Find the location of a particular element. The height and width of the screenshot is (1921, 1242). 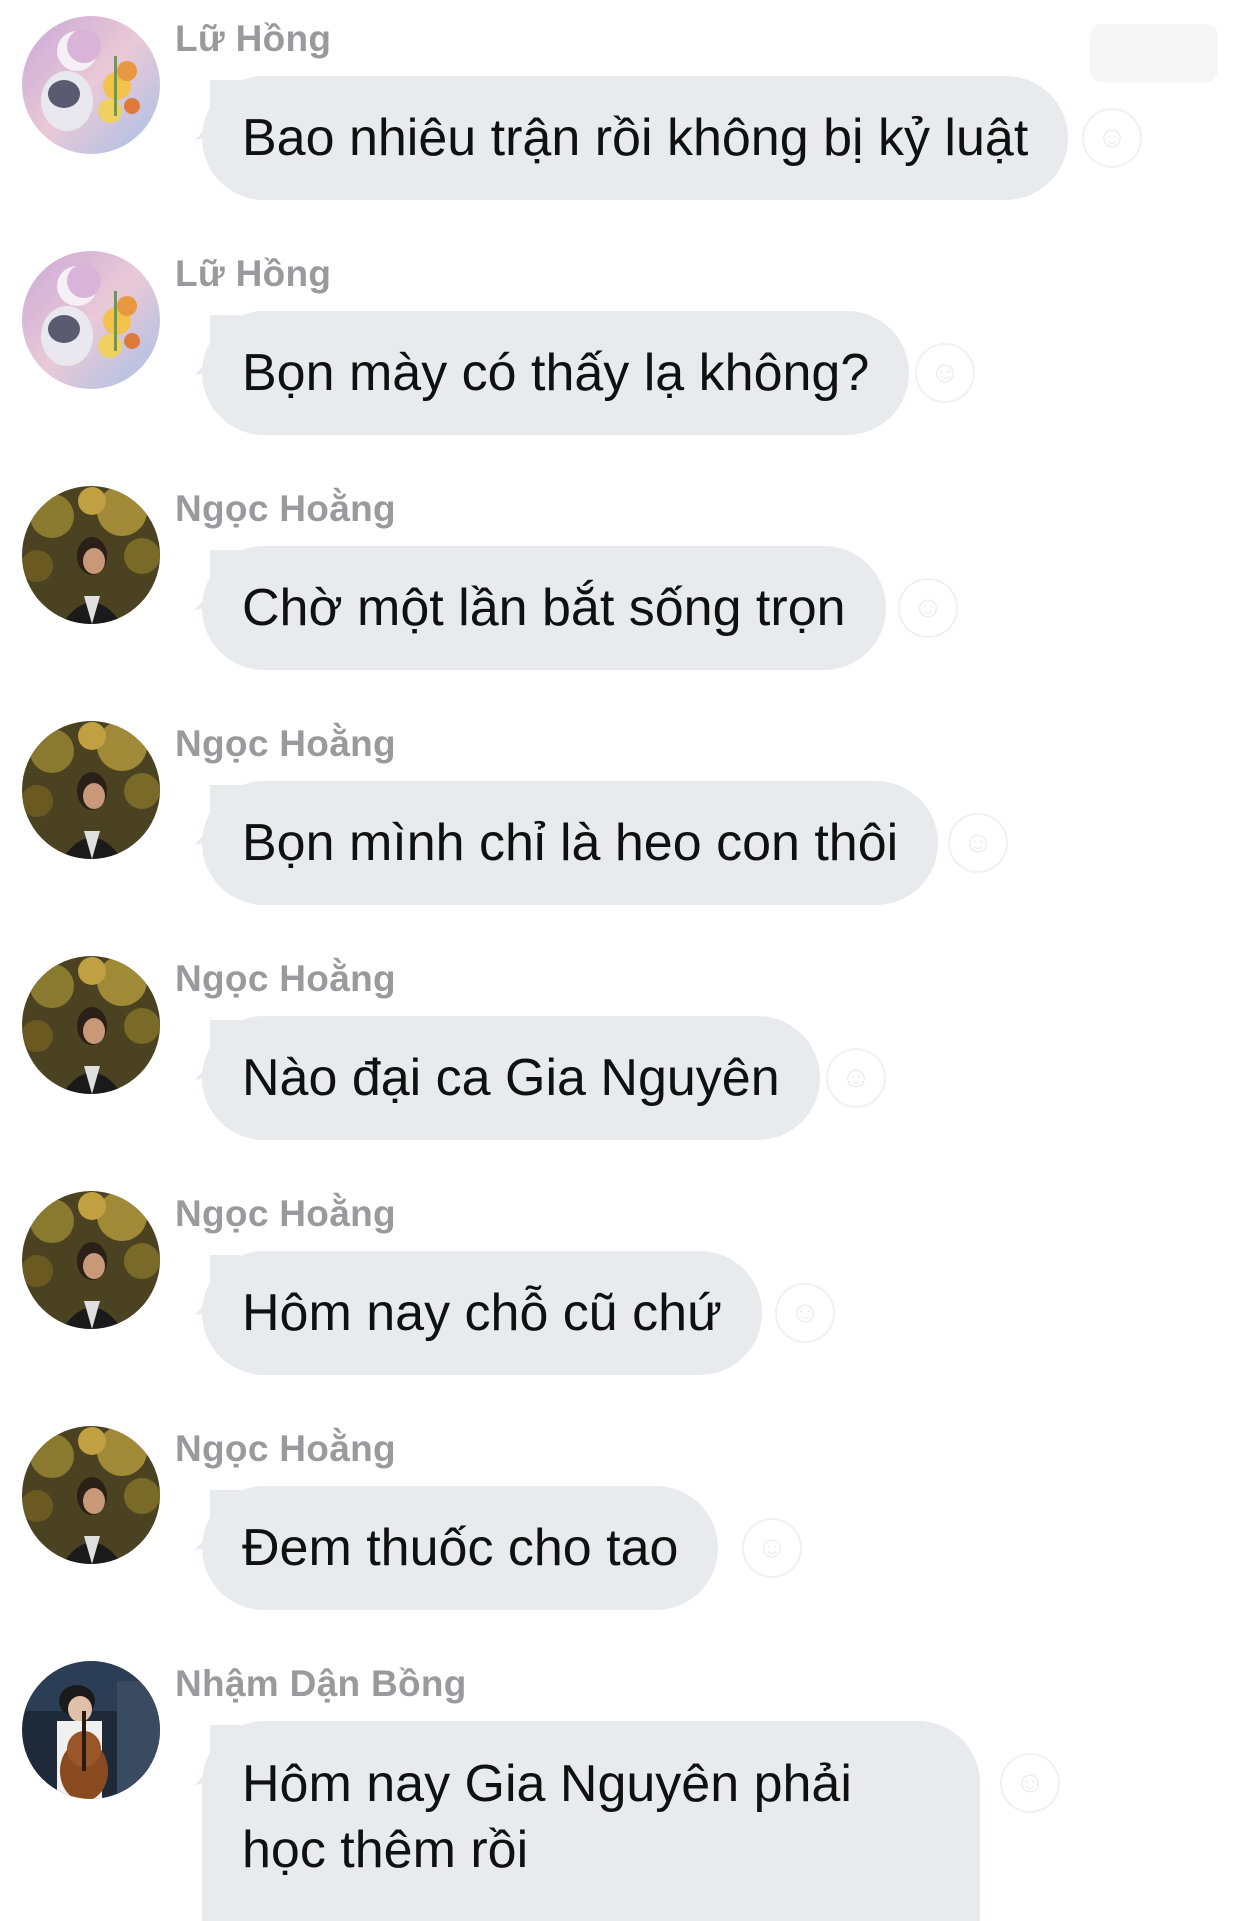

cello-avatar-image is located at coordinates (91, 1730).